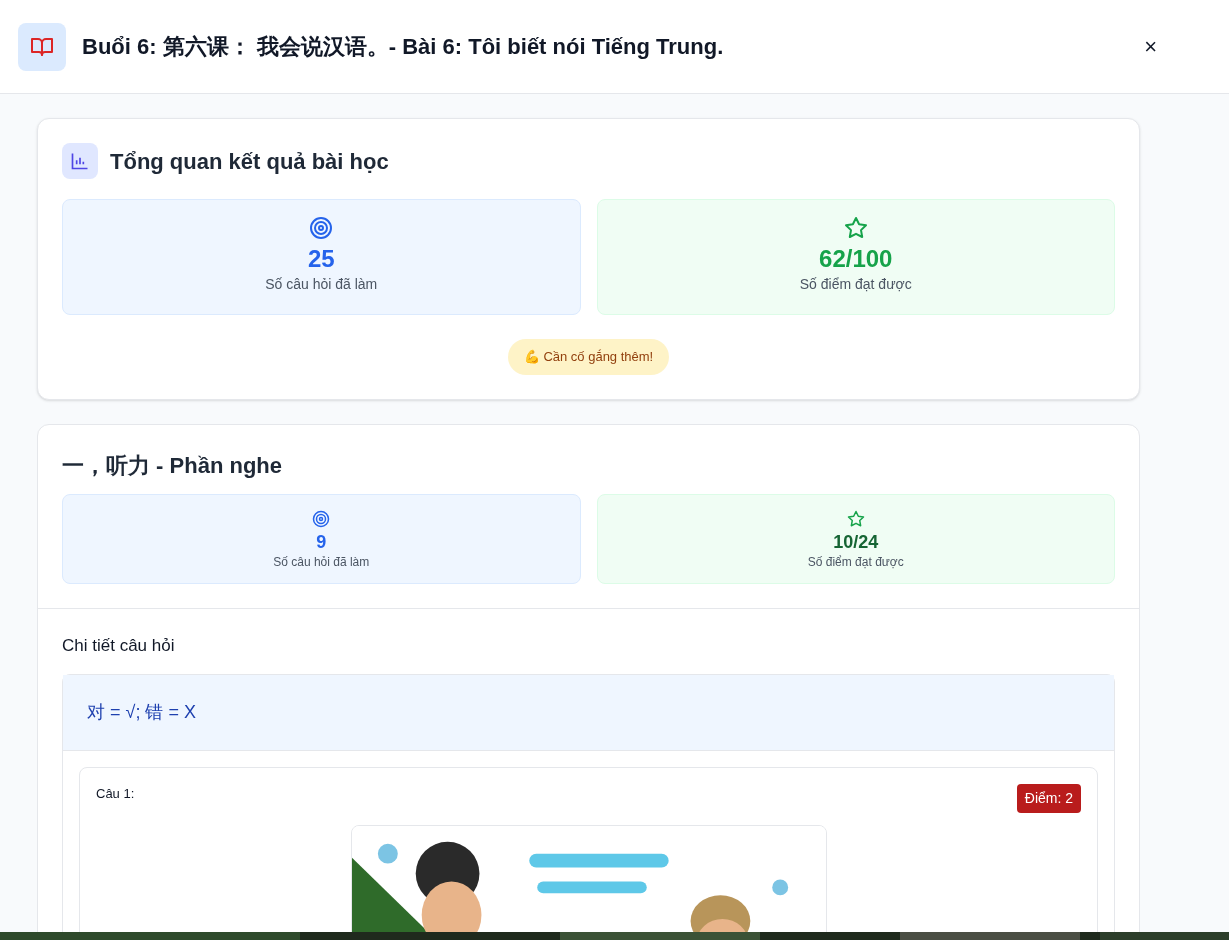  I want to click on card-title: Tổng quan kết quả bài học, so click(249, 161).